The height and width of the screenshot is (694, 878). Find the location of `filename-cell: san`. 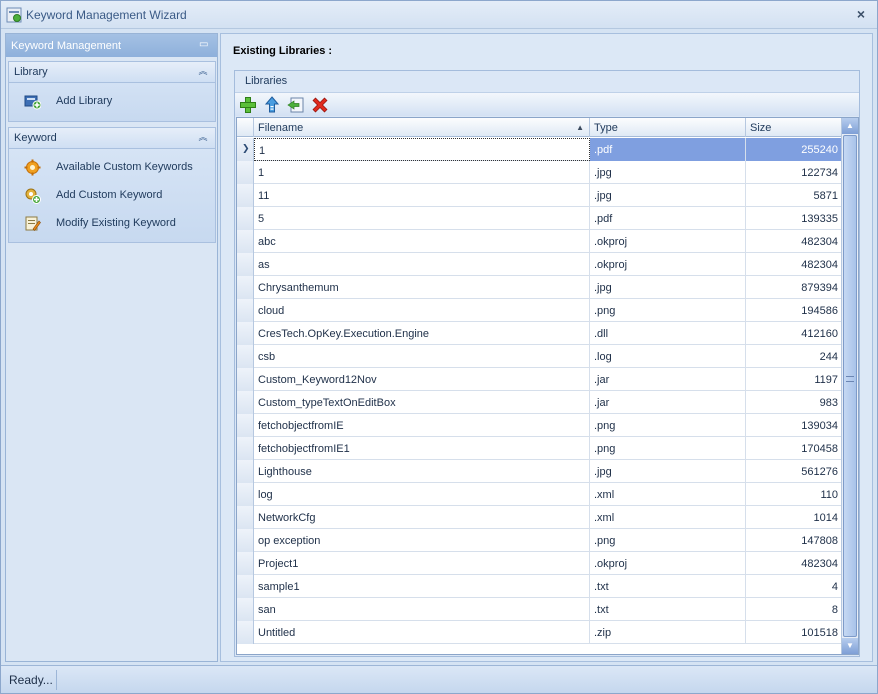

filename-cell: san is located at coordinates (422, 609).